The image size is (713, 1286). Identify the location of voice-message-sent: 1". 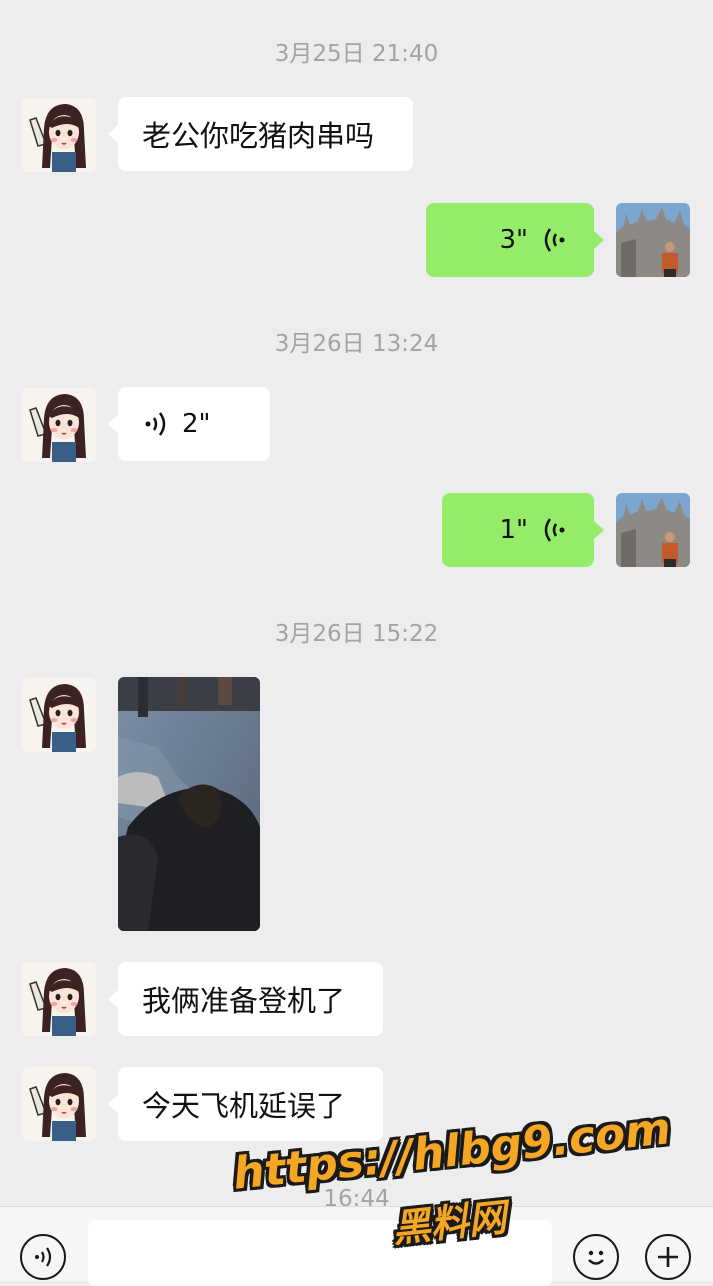
(523, 530).